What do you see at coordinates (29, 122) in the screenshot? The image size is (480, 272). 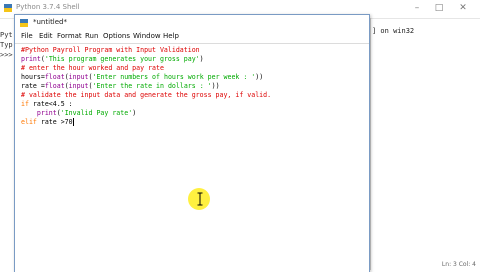 I see `code-keyword: elif` at bounding box center [29, 122].